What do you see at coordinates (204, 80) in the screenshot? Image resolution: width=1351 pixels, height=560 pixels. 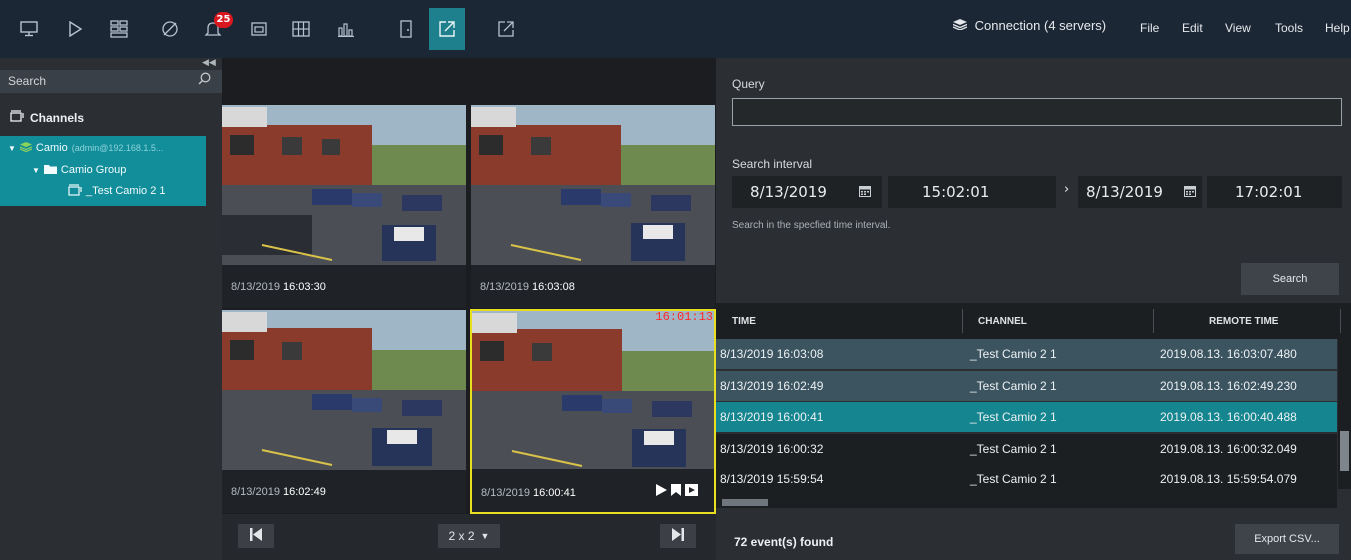 I see `search-icon` at bounding box center [204, 80].